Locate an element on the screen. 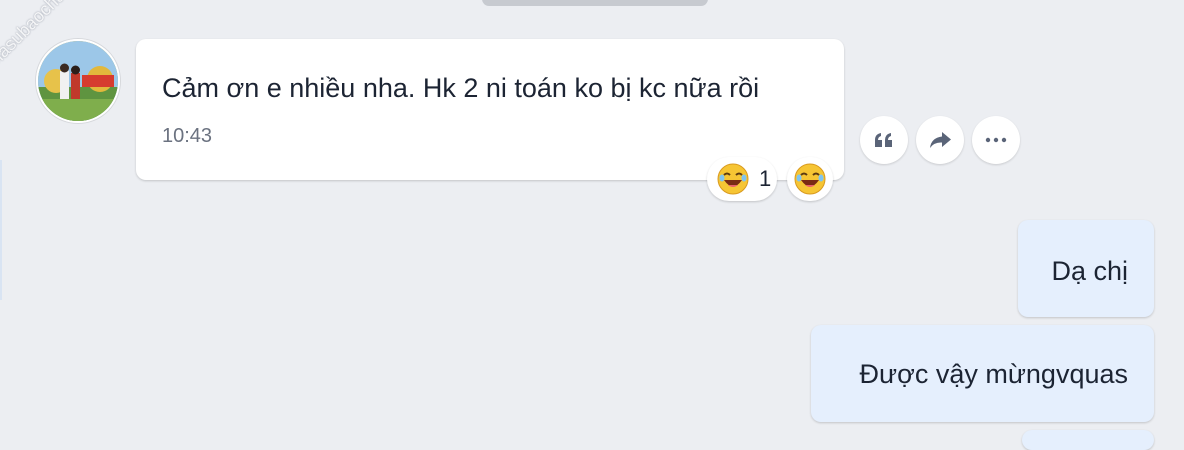 Image resolution: width=1184 pixels, height=450 pixels. reaction-count: 1 is located at coordinates (765, 178).